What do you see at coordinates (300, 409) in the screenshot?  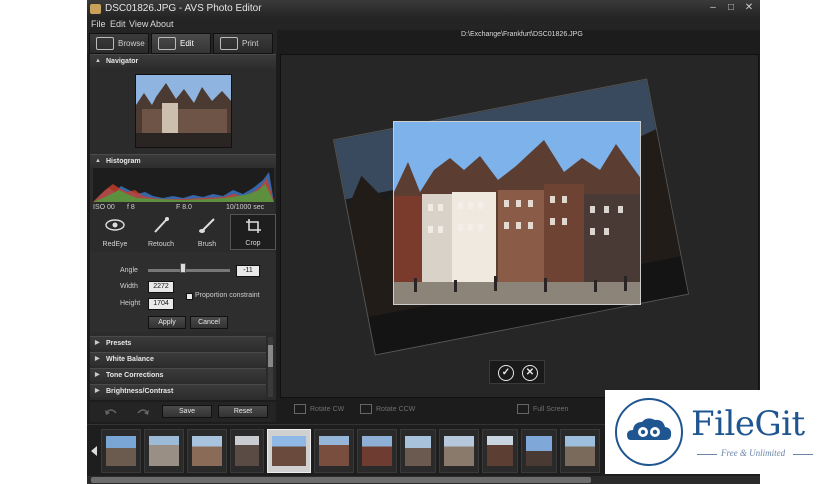 I see `rotate-cw-icon` at bounding box center [300, 409].